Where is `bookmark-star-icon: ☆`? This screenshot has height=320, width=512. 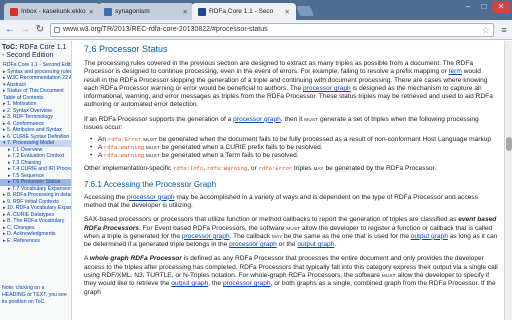
bookmark-star-icon: ☆ is located at coordinates (486, 30).